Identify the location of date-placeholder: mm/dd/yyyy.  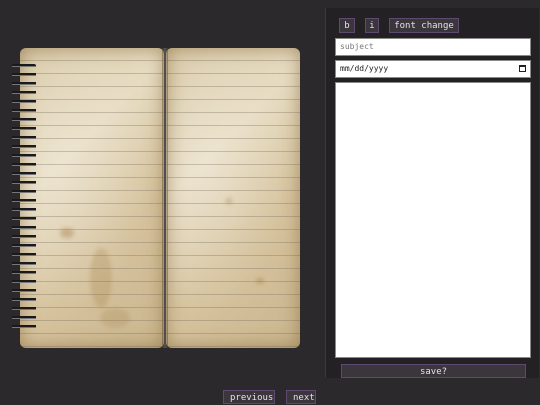
(364, 68).